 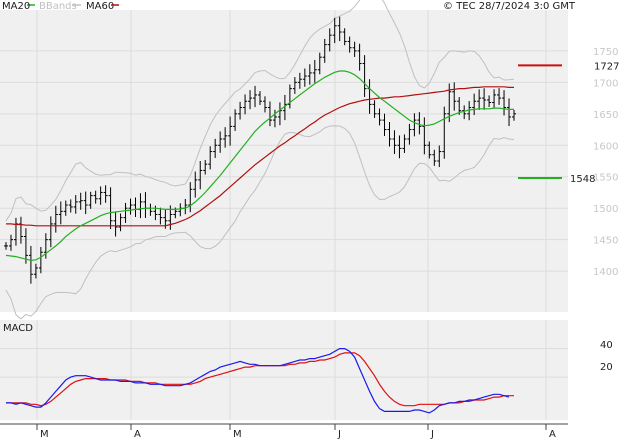 What do you see at coordinates (606, 345) in the screenshot?
I see `macd-tick-40: 40` at bounding box center [606, 345].